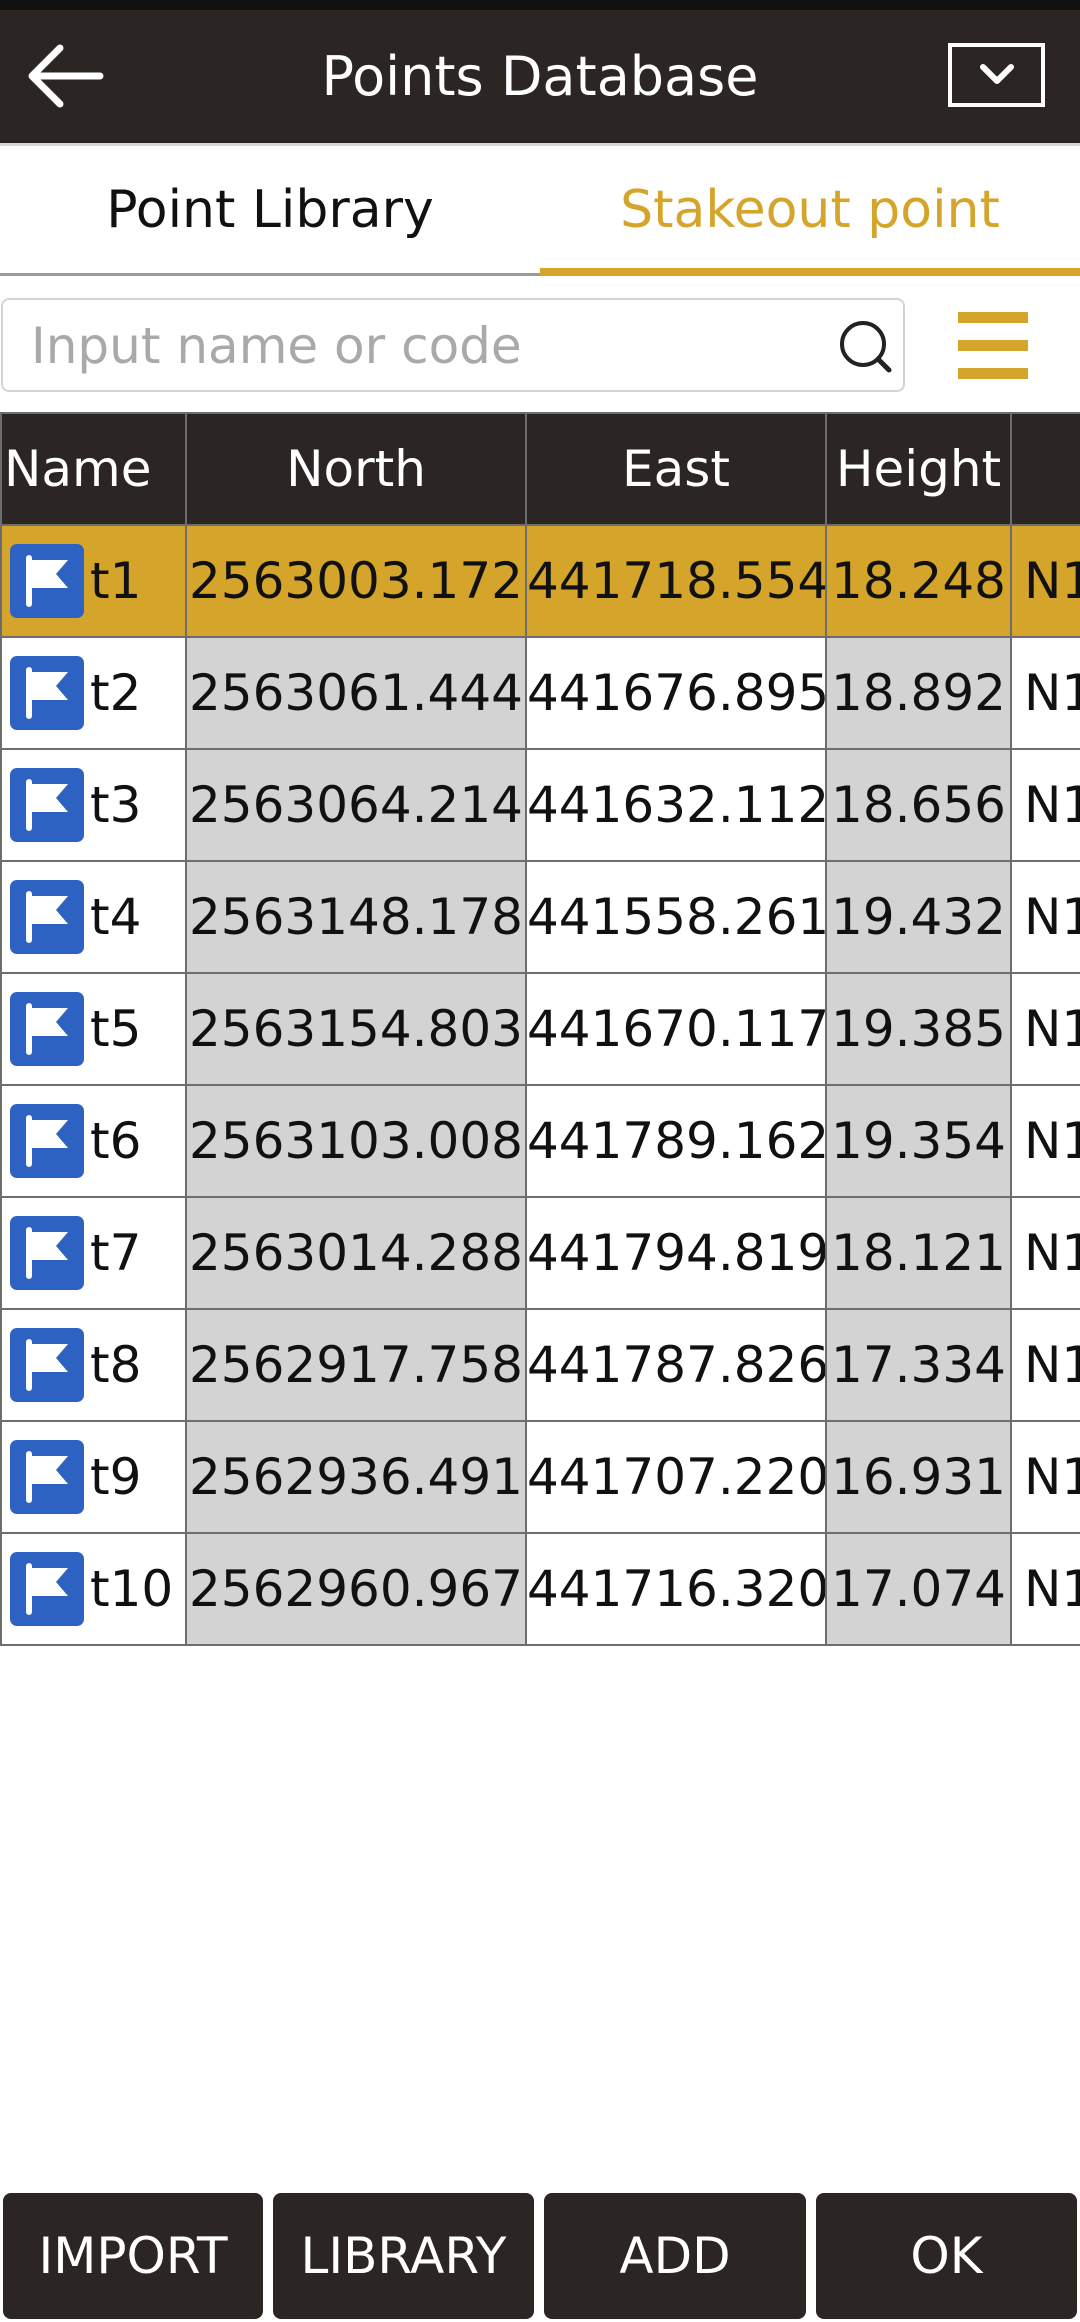 Image resolution: width=1080 pixels, height=2322 pixels. Describe the element at coordinates (403, 2256) in the screenshot. I see `library-button: LIBRARY` at that location.